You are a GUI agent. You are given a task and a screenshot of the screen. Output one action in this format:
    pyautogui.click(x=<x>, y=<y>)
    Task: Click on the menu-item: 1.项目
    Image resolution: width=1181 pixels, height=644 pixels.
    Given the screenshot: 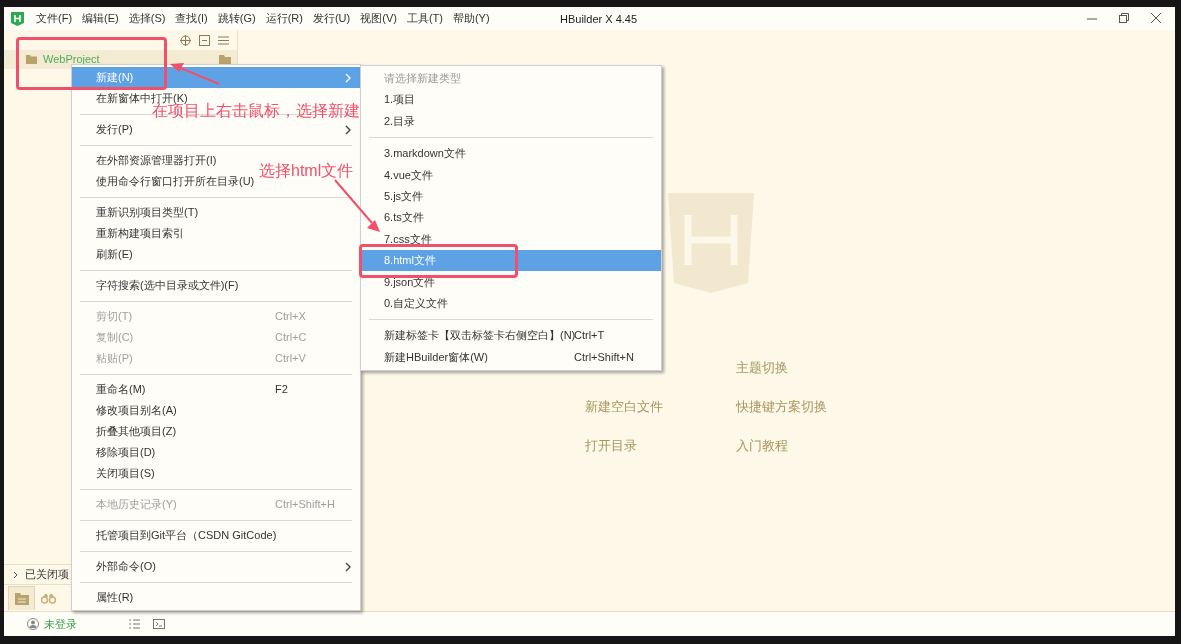 What is the action you would take?
    pyautogui.click(x=400, y=99)
    